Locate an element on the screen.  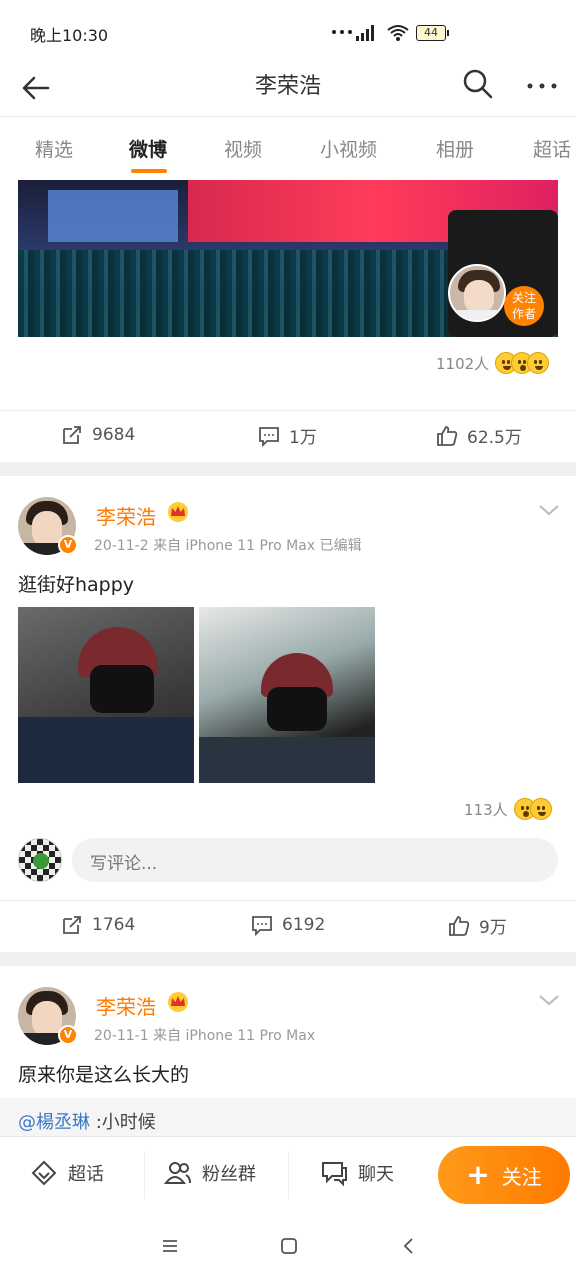
reactions-count: 113人 is located at coordinates (486, 809).